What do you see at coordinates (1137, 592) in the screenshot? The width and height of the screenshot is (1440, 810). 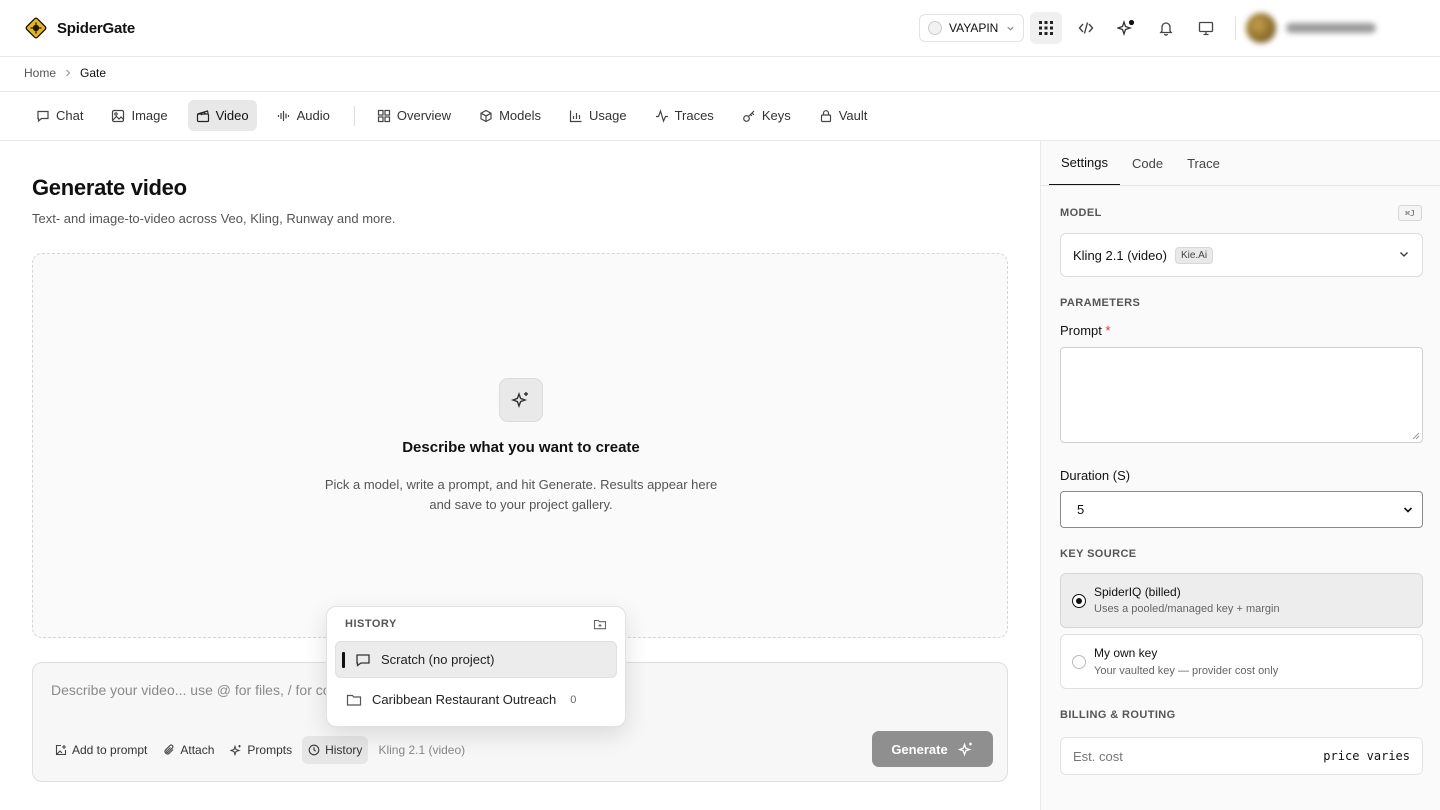 I see `option-title: SpiderIQ (billed)` at bounding box center [1137, 592].